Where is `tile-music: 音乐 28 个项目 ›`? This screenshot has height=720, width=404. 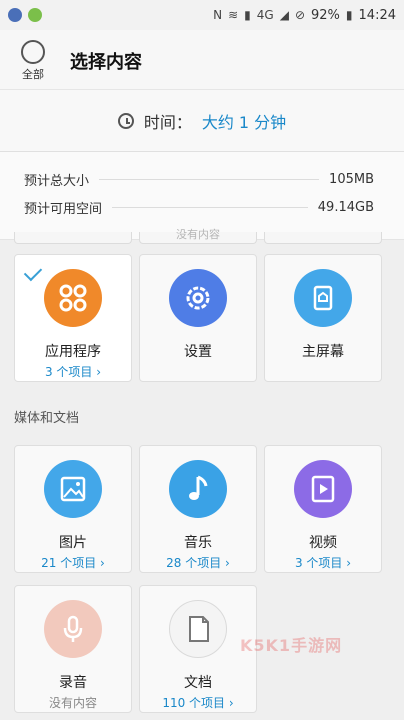
tile-music: 音乐 28 个项目 › is located at coordinates (198, 509).